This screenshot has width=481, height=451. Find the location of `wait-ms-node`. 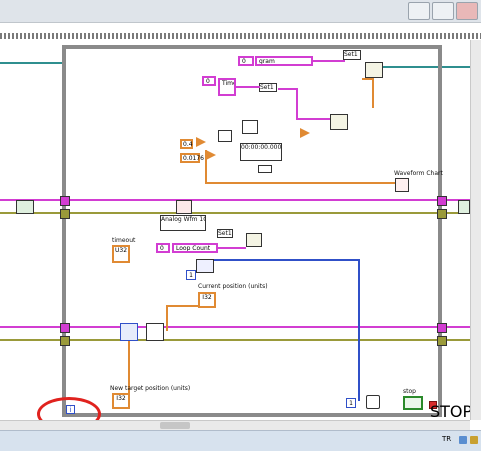

wait-ms-node is located at coordinates (373, 402).